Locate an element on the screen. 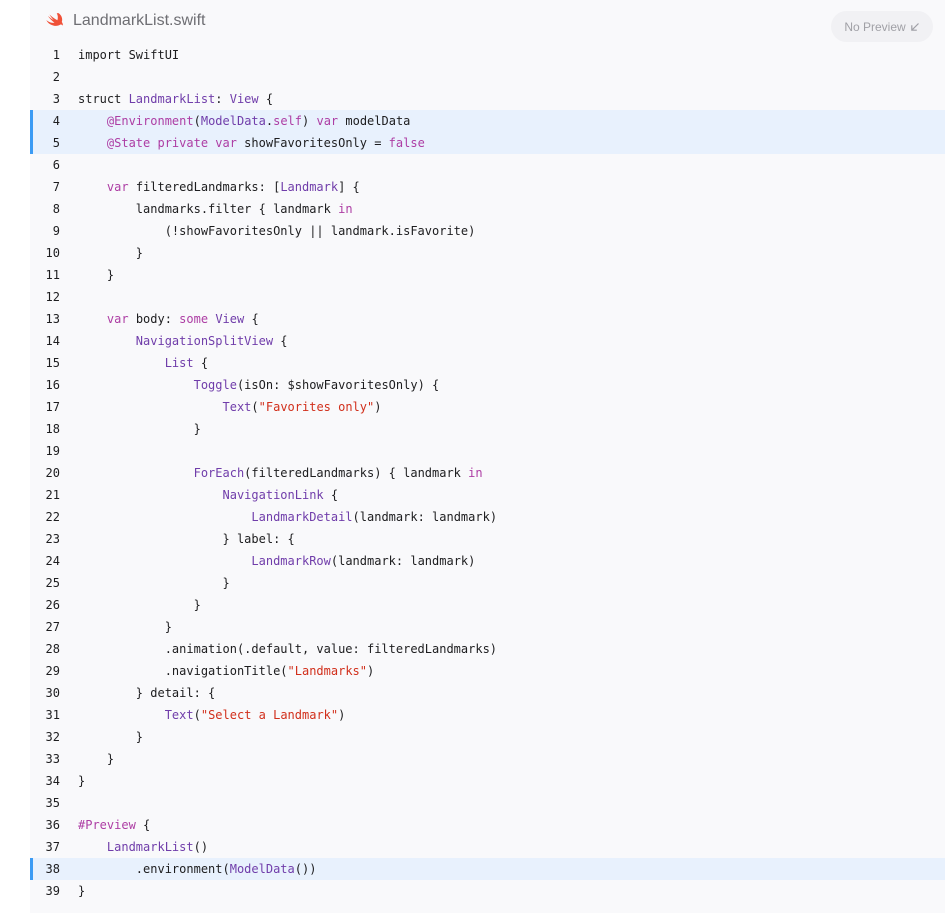 The width and height of the screenshot is (945, 913). no-preview-button: No Preview is located at coordinates (882, 26).